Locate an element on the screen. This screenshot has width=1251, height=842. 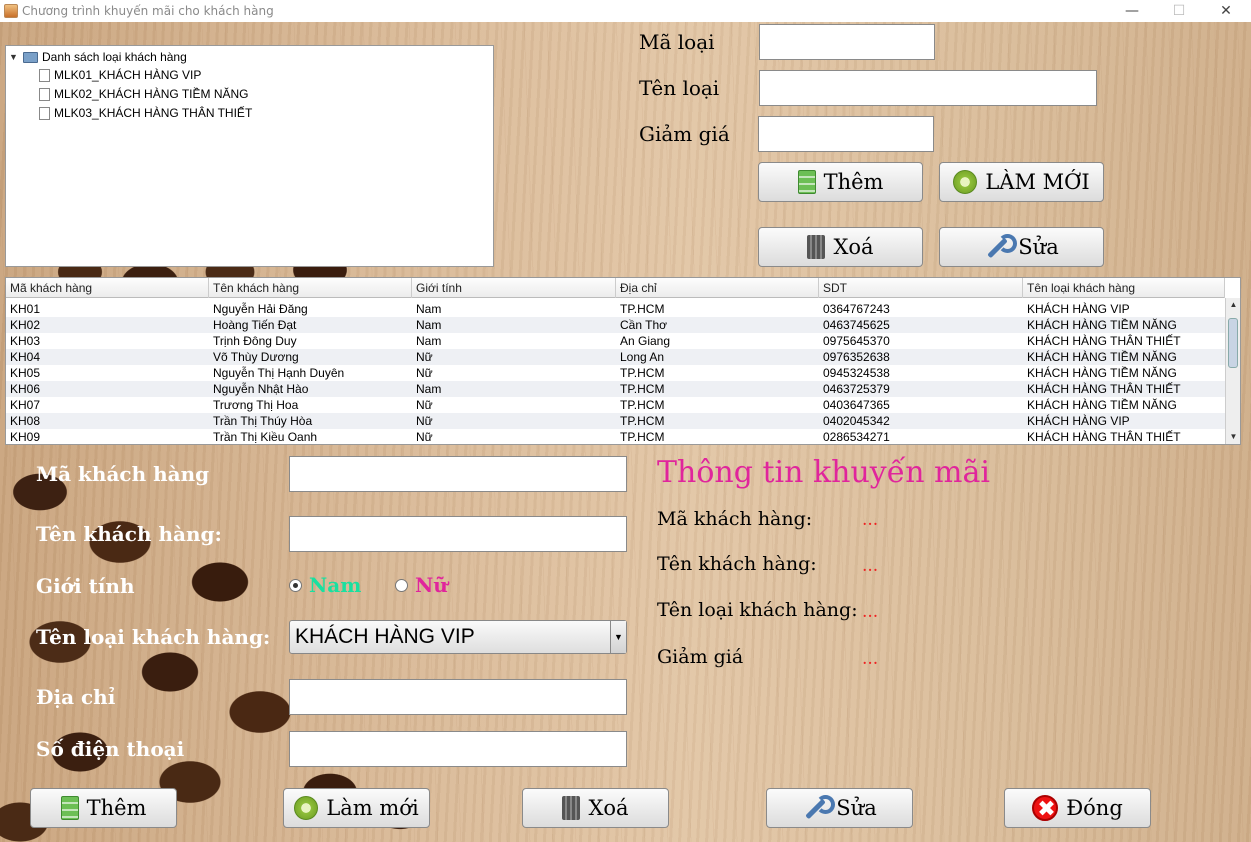
ma-loai-input is located at coordinates (847, 42).